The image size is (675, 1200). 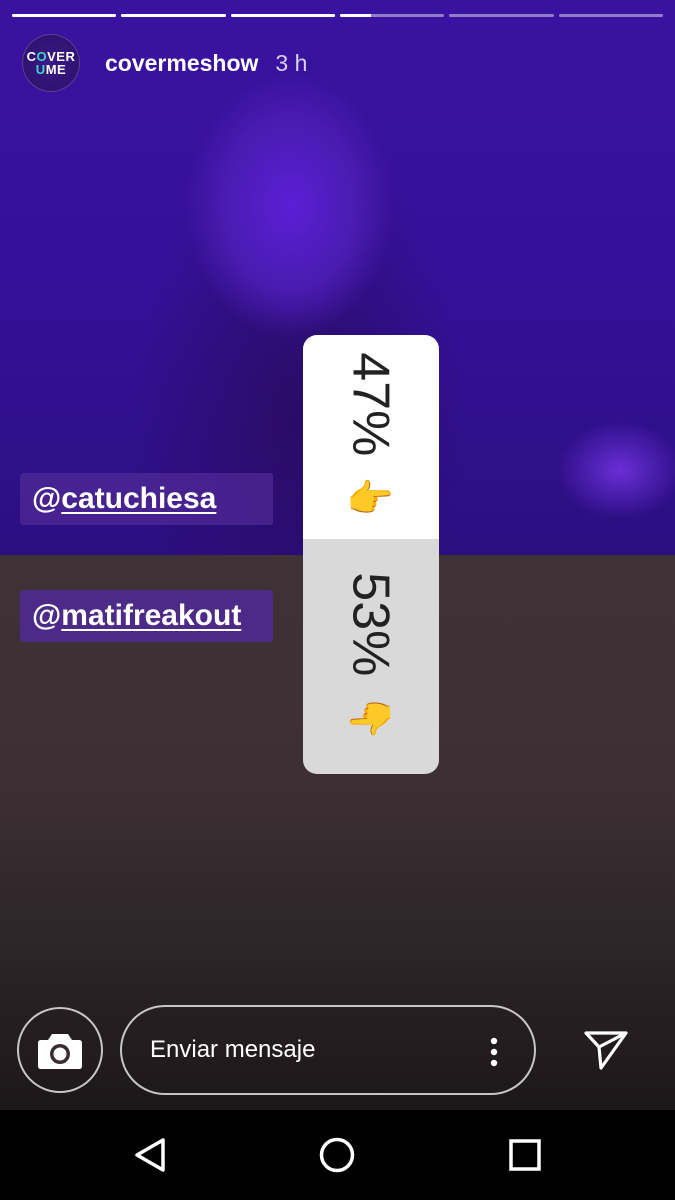 I want to click on pointing-down-icon: 👇, so click(x=371, y=717).